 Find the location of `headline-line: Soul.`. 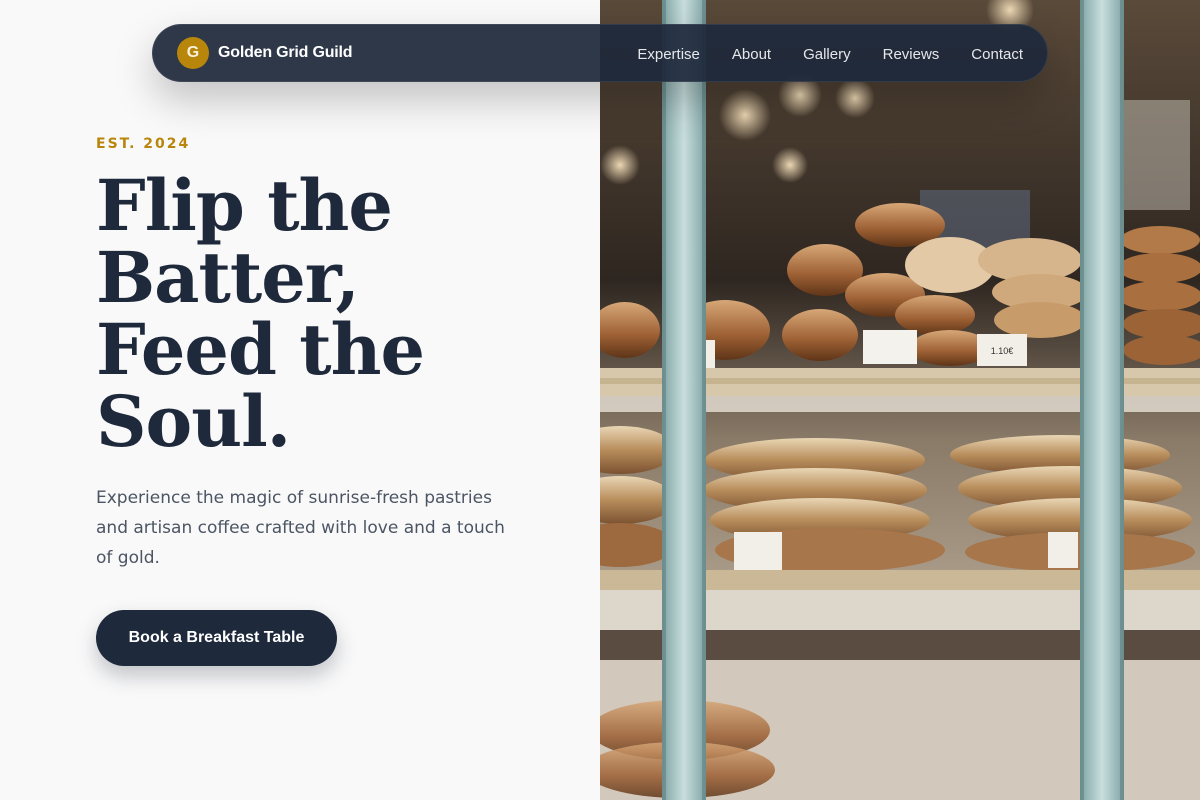

headline-line: Soul. is located at coordinates (193, 421).